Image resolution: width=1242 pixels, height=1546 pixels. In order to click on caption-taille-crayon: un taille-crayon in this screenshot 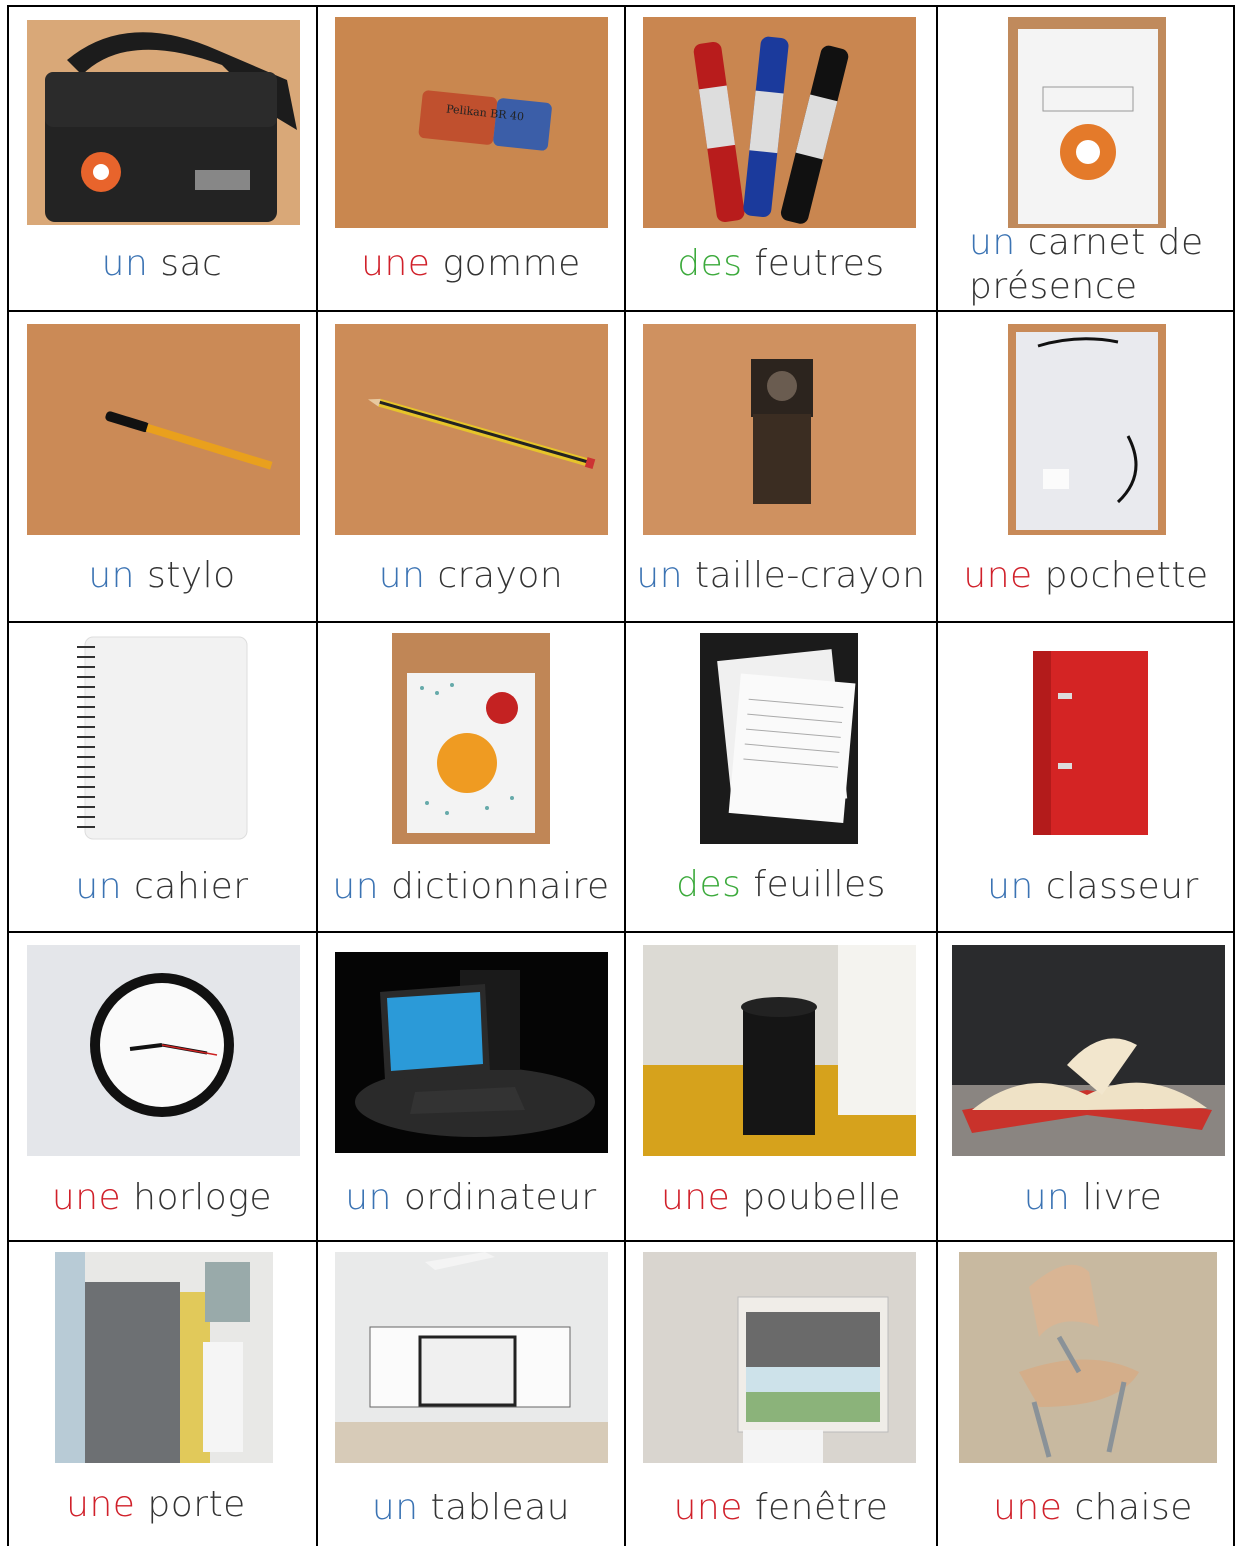, I will do `click(781, 575)`.